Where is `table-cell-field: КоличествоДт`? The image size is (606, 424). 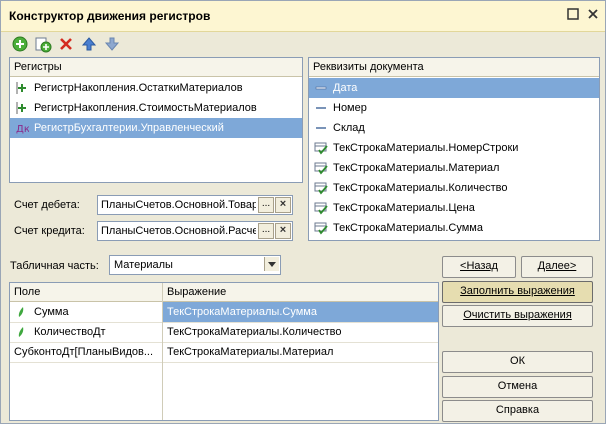 table-cell-field: КоличествоДт is located at coordinates (86, 332).